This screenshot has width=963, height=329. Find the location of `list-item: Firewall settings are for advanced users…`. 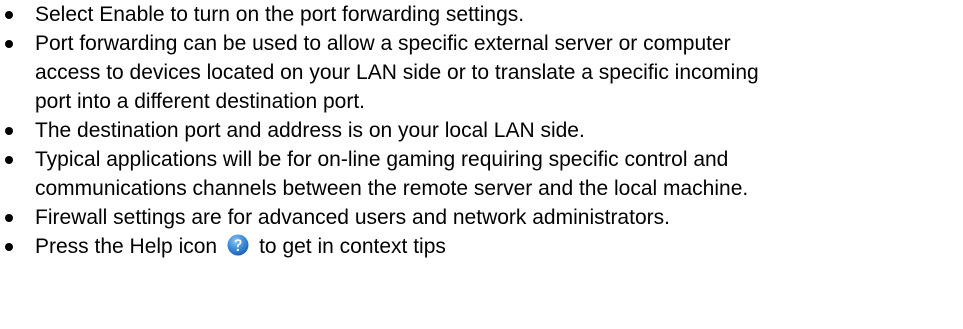

list-item: Firewall settings are for advanced users… is located at coordinates (481, 217).